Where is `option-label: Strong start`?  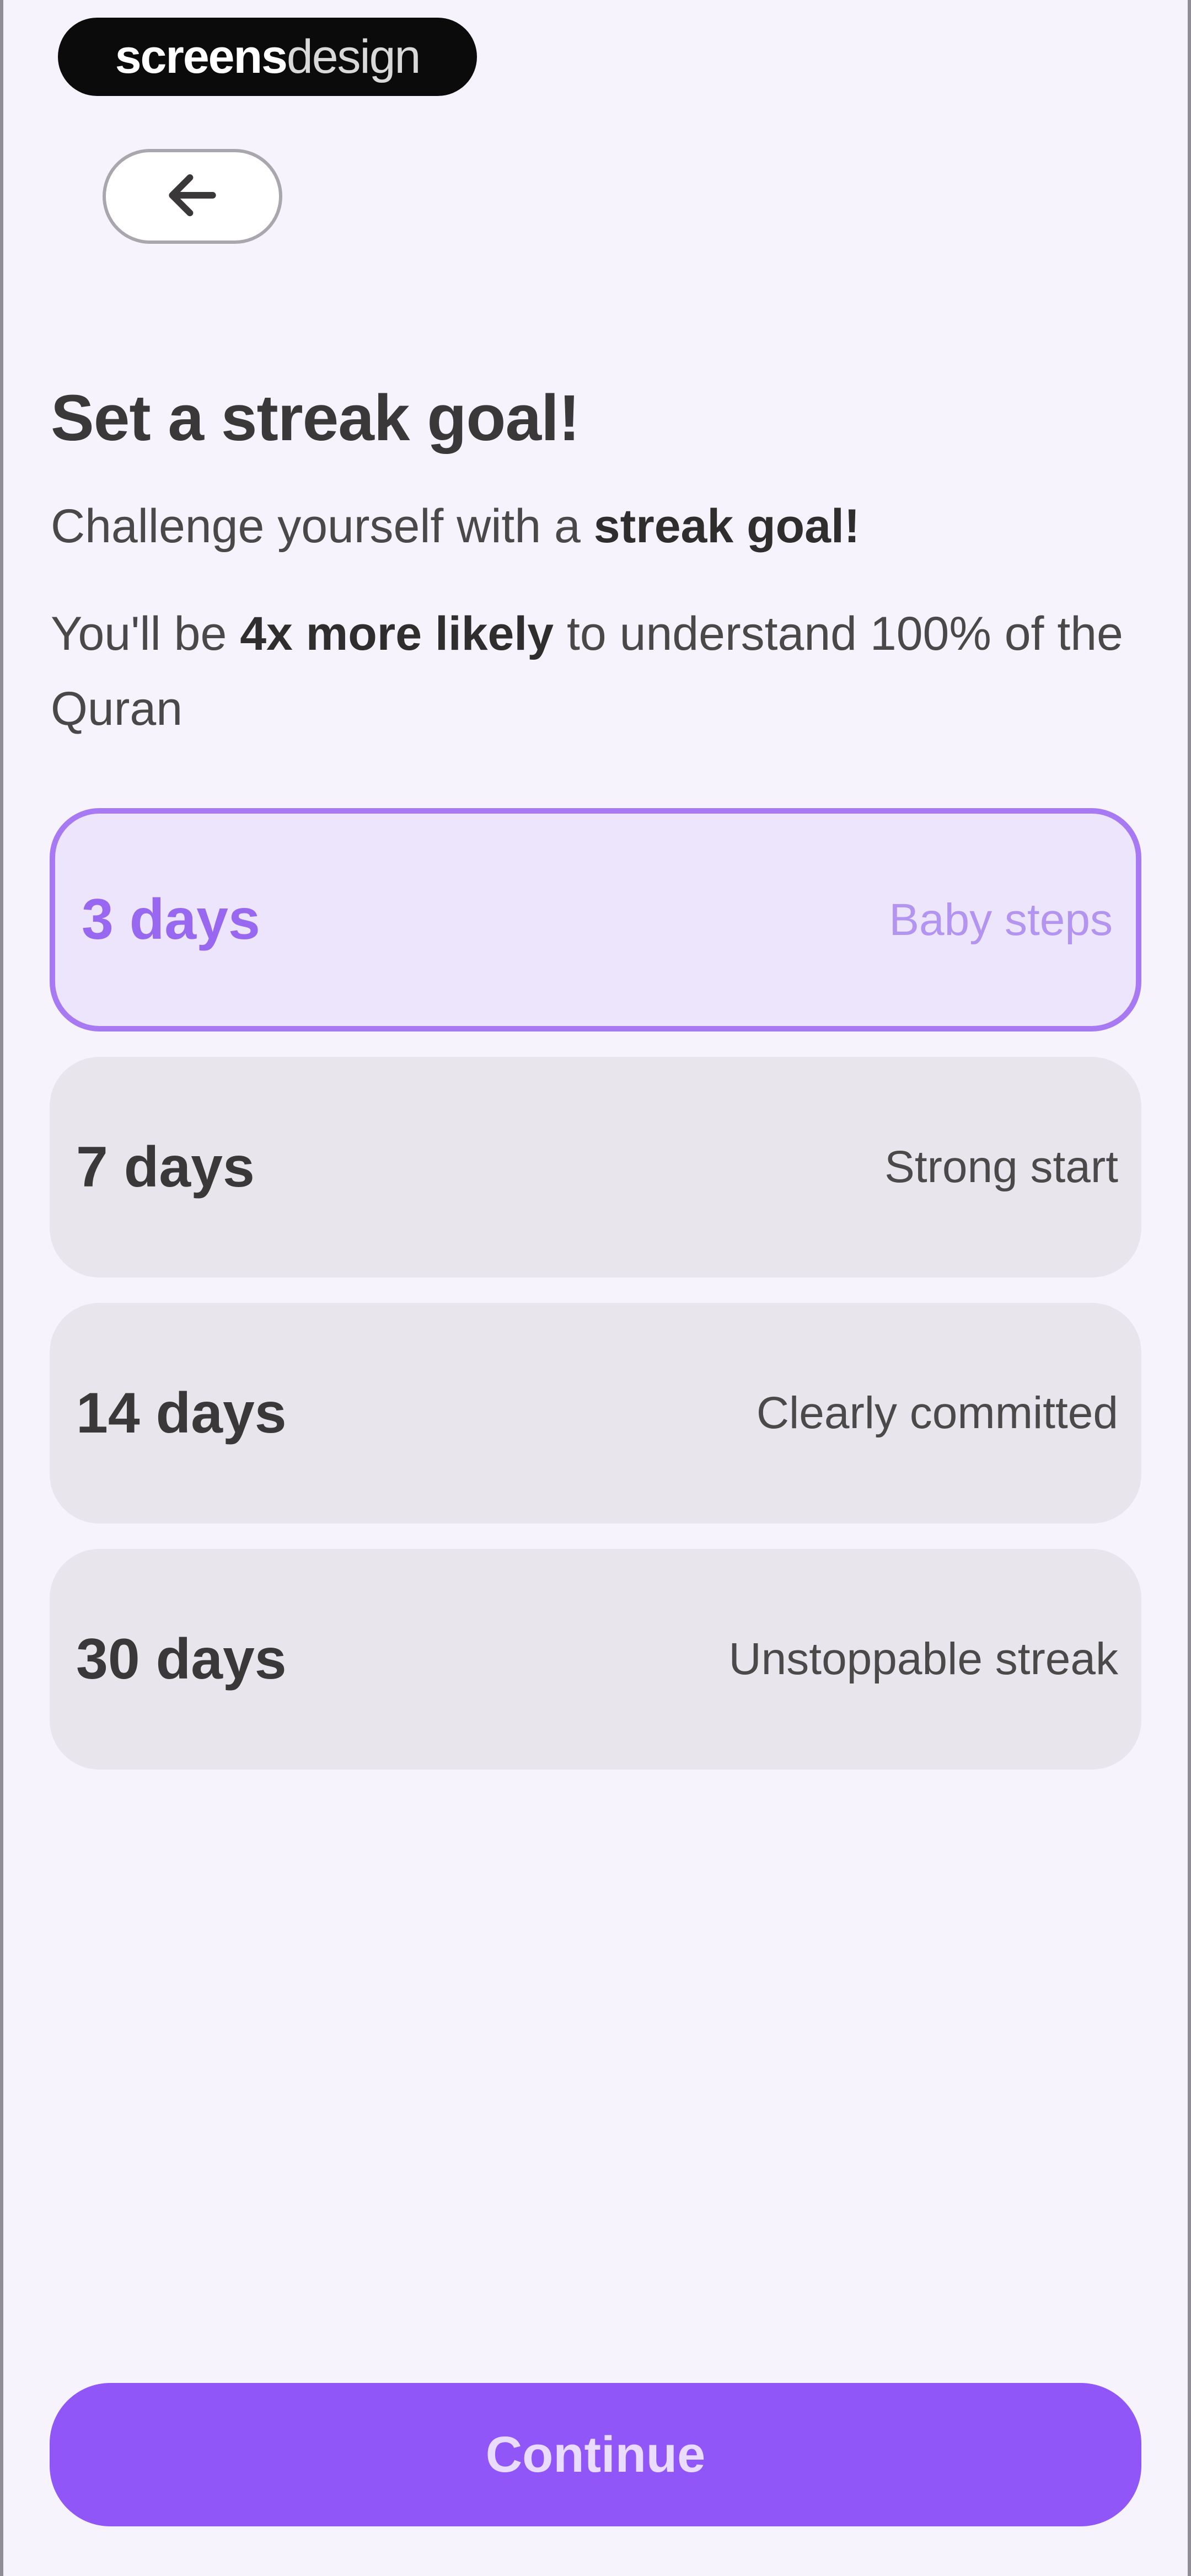 option-label: Strong start is located at coordinates (1001, 1167).